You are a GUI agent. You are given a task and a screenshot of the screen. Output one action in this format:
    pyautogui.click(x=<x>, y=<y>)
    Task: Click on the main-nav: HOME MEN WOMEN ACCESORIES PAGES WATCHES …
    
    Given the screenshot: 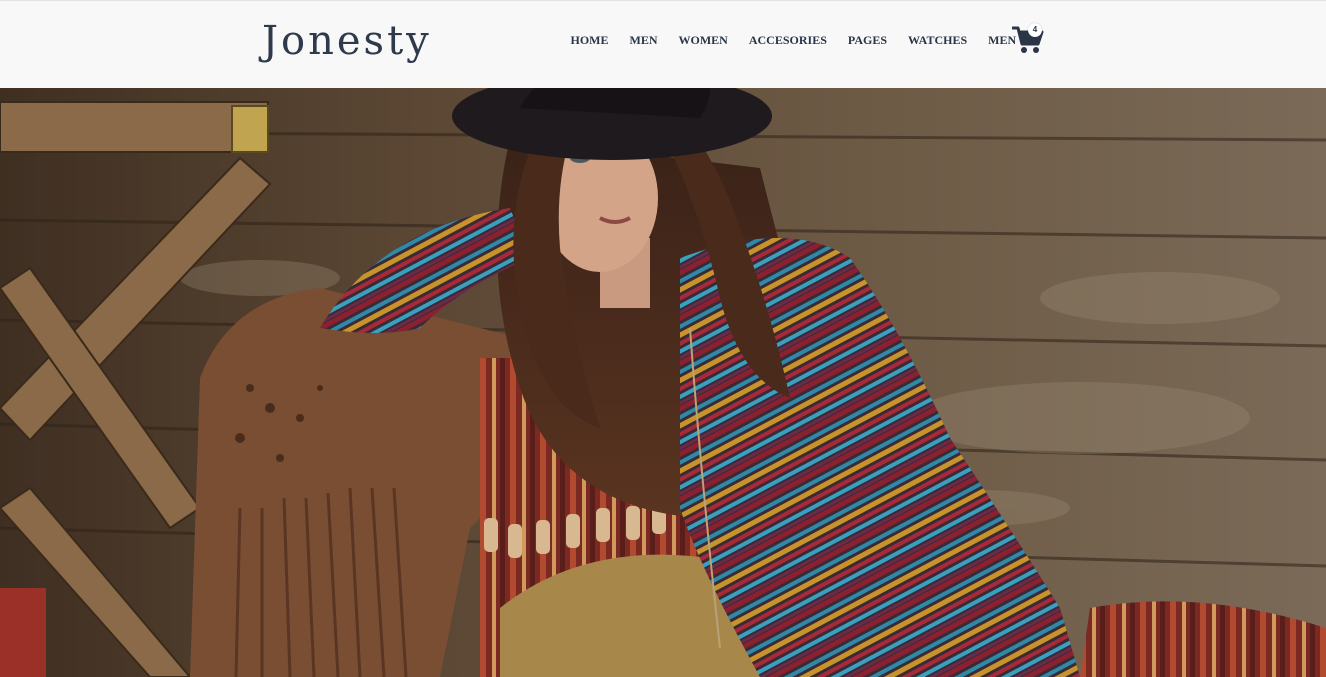 What is the action you would take?
    pyautogui.click(x=793, y=40)
    